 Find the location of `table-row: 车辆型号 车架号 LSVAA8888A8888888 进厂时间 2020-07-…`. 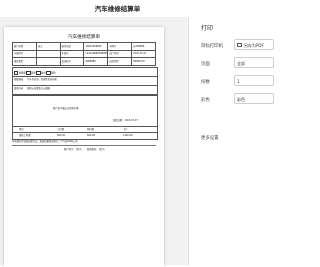

table-row: 车辆型号 车架号 LSVAA8888A8888888 进厂时间 2020-07-… is located at coordinates (84, 54).